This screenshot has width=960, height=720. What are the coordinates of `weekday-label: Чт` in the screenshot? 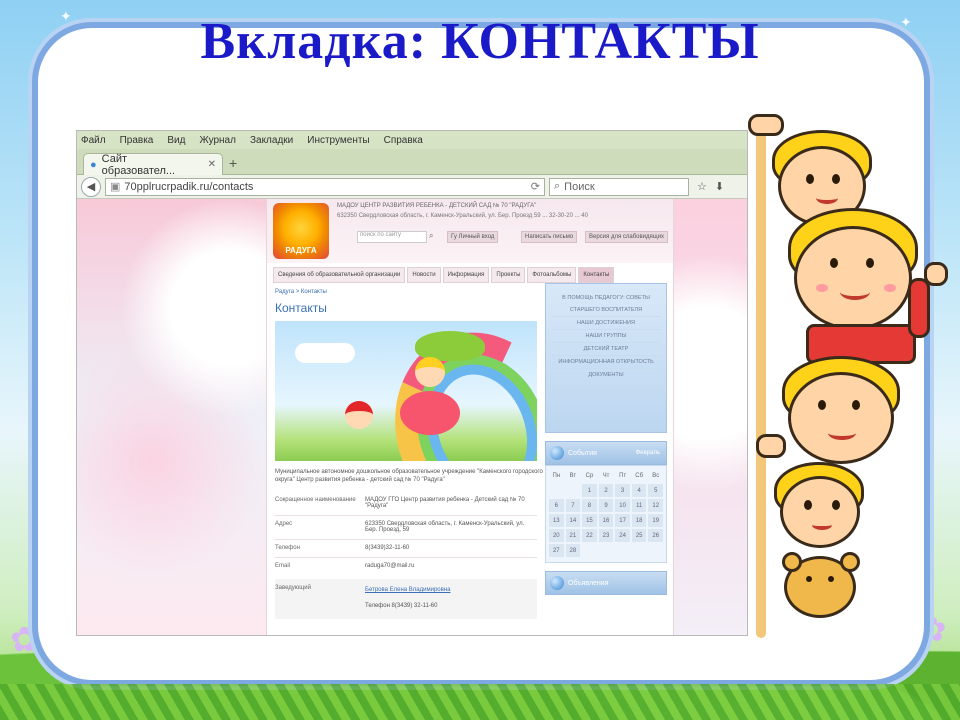 It's located at (606, 475).